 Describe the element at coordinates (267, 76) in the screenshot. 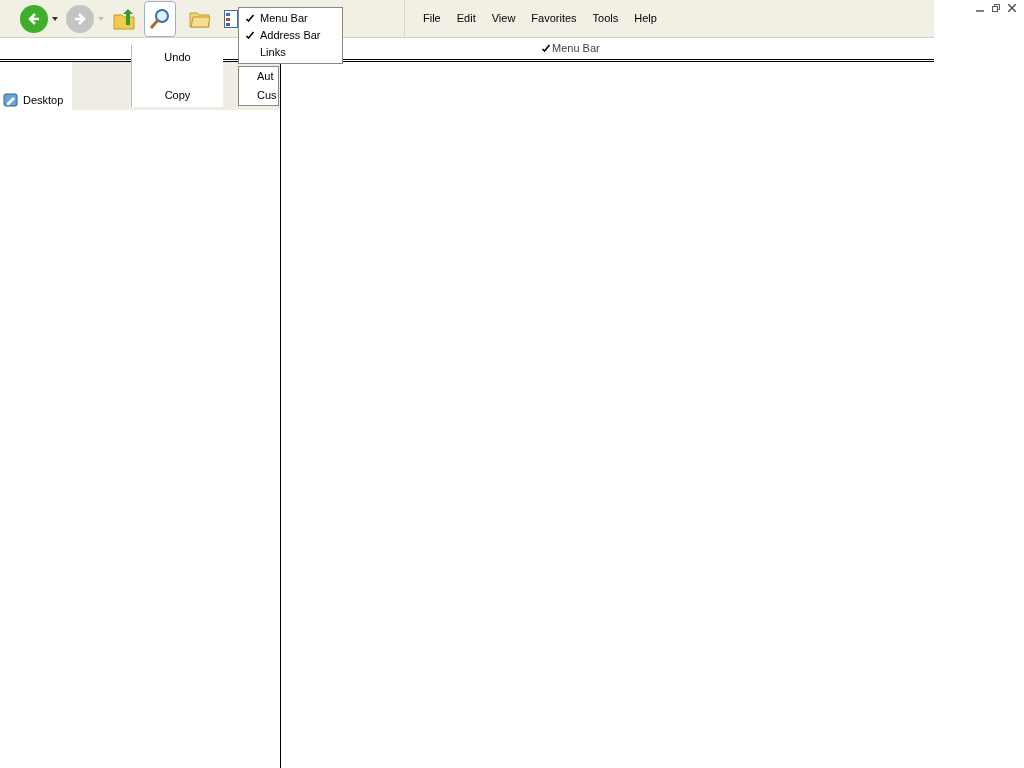

I see `menu-item: Aut` at that location.